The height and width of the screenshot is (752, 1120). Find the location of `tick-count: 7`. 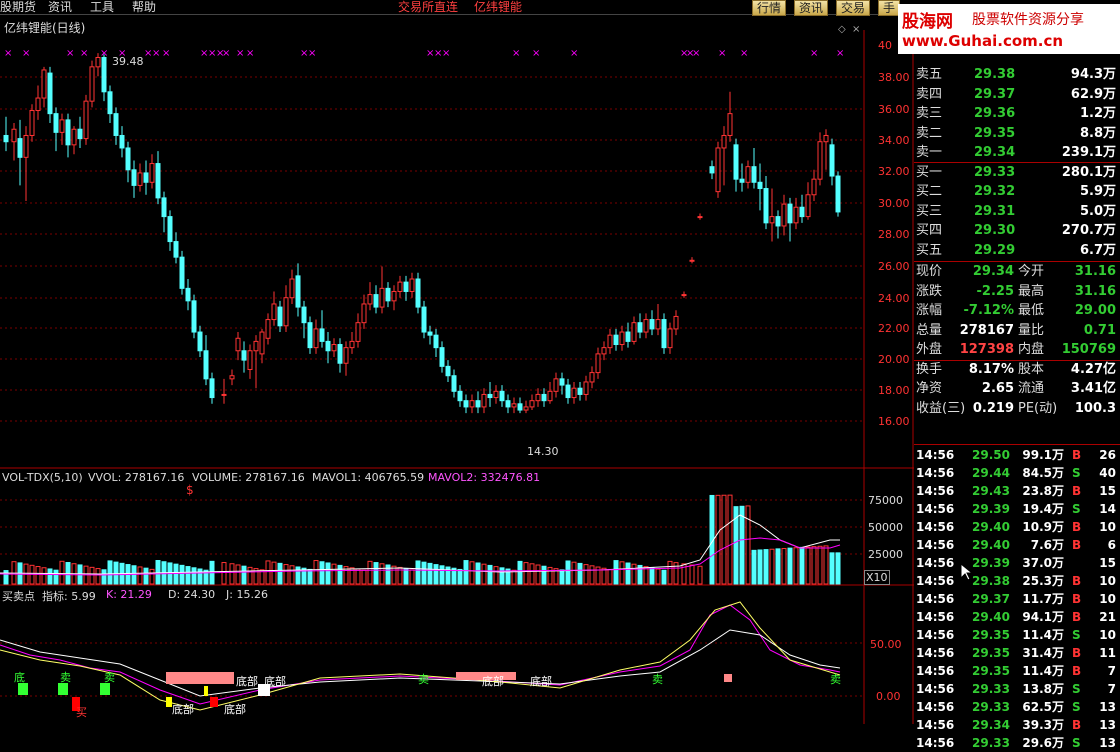

tick-count: 7 is located at coordinates (1111, 689).